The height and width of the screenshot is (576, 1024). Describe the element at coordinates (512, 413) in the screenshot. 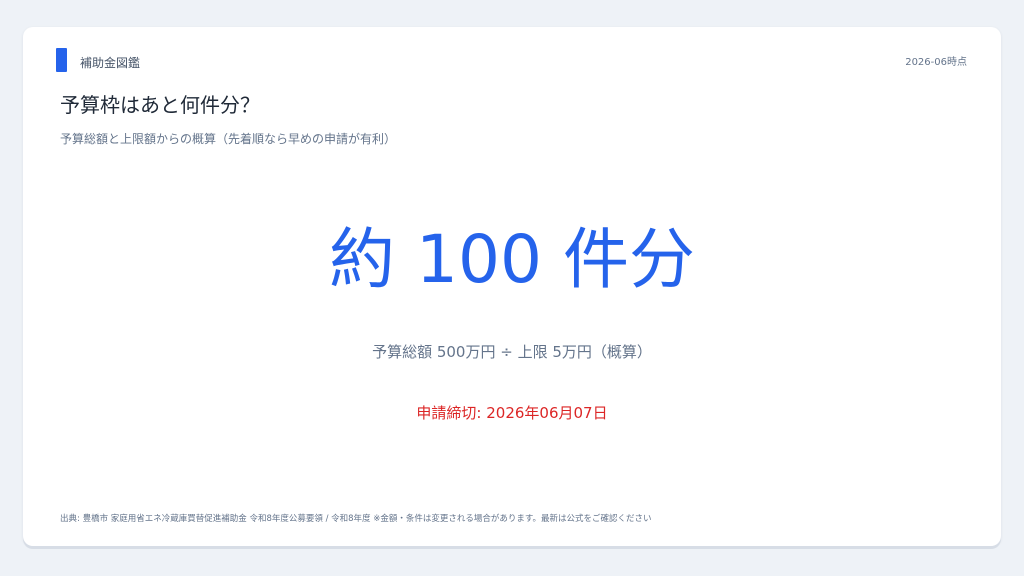

I see `application-deadline: 申請締切: 2026年06月07日` at that location.